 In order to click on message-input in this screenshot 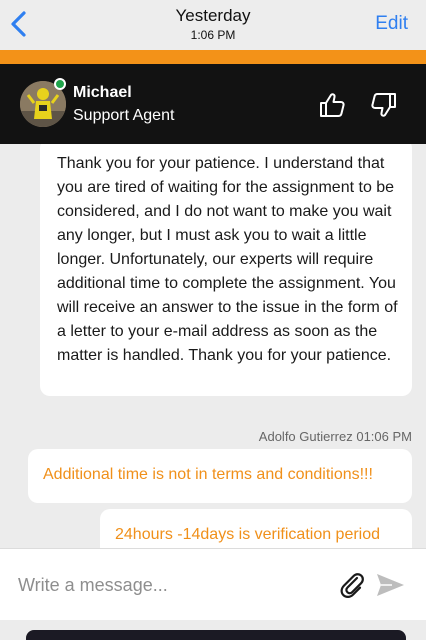, I will do `click(168, 585)`.